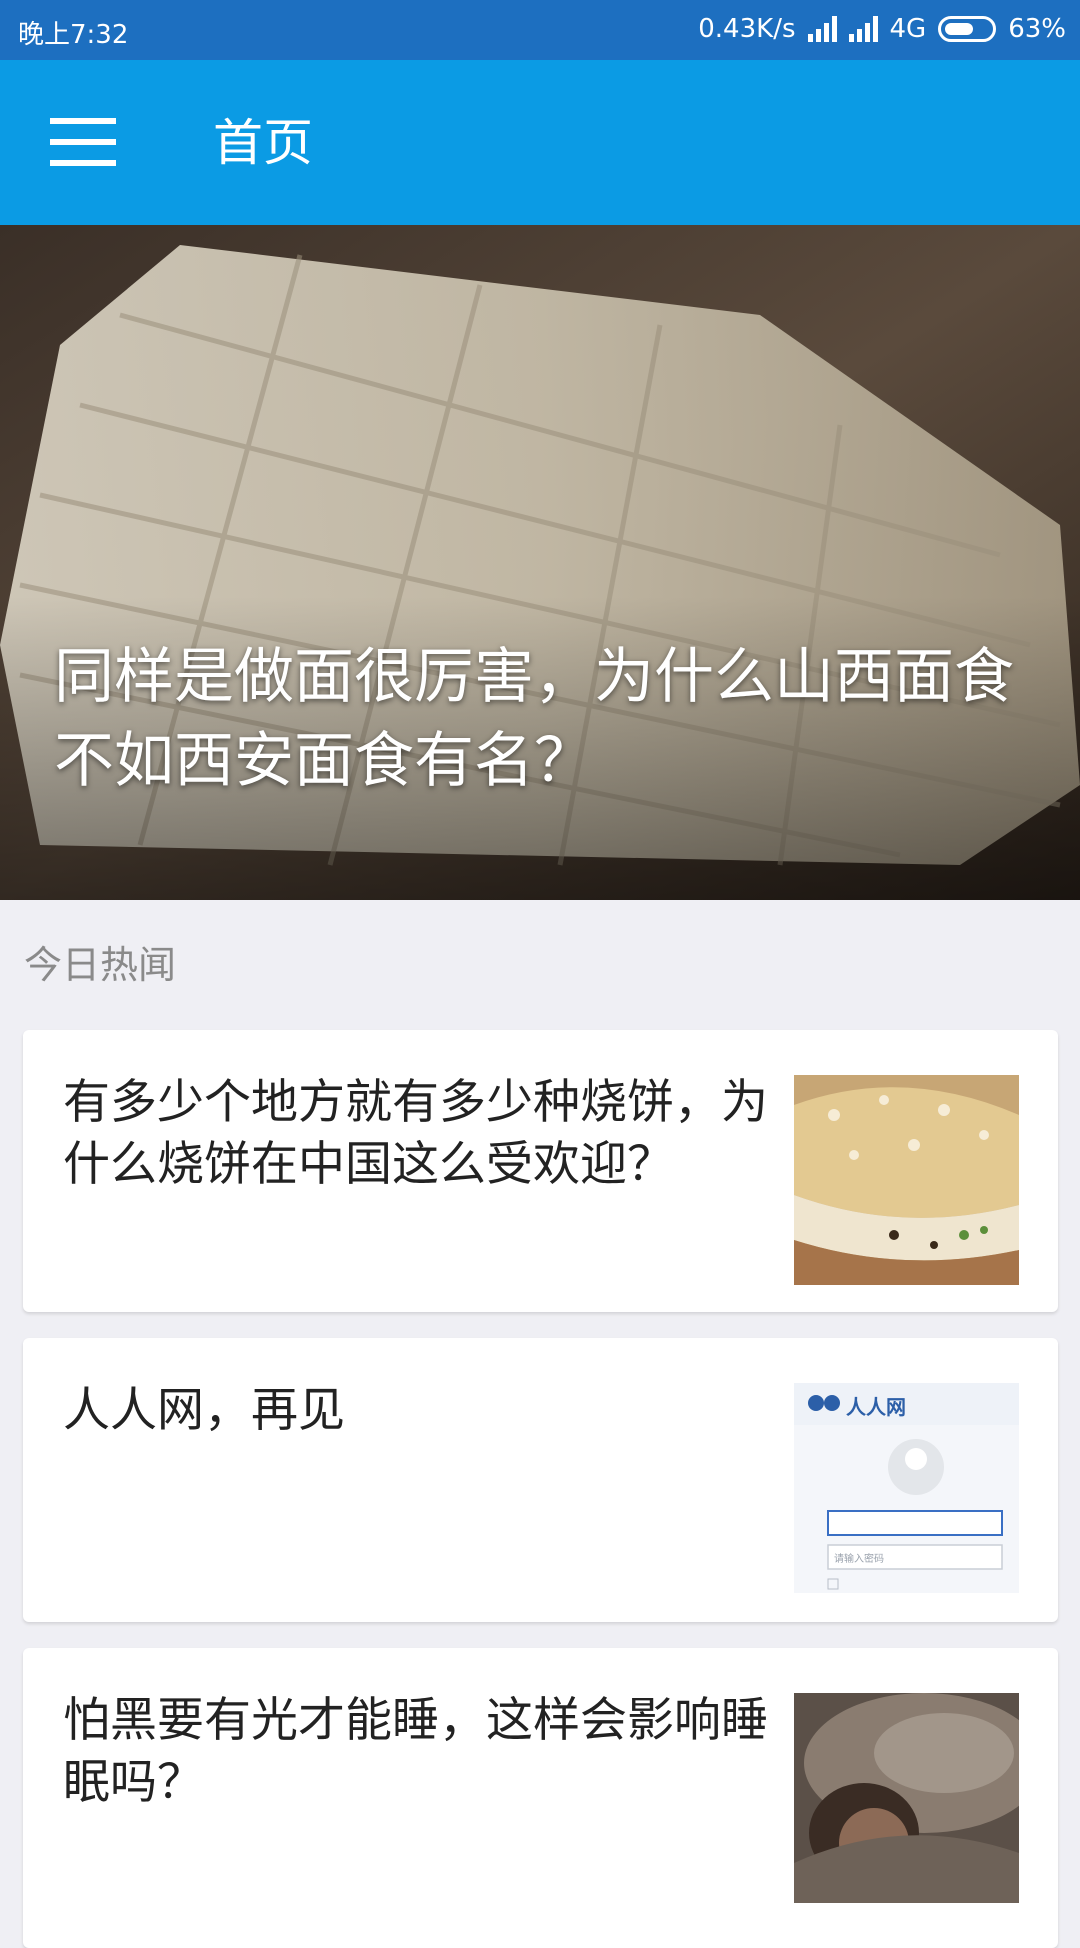 This screenshot has width=1080, height=1948. I want to click on battery-icon, so click(967, 29).